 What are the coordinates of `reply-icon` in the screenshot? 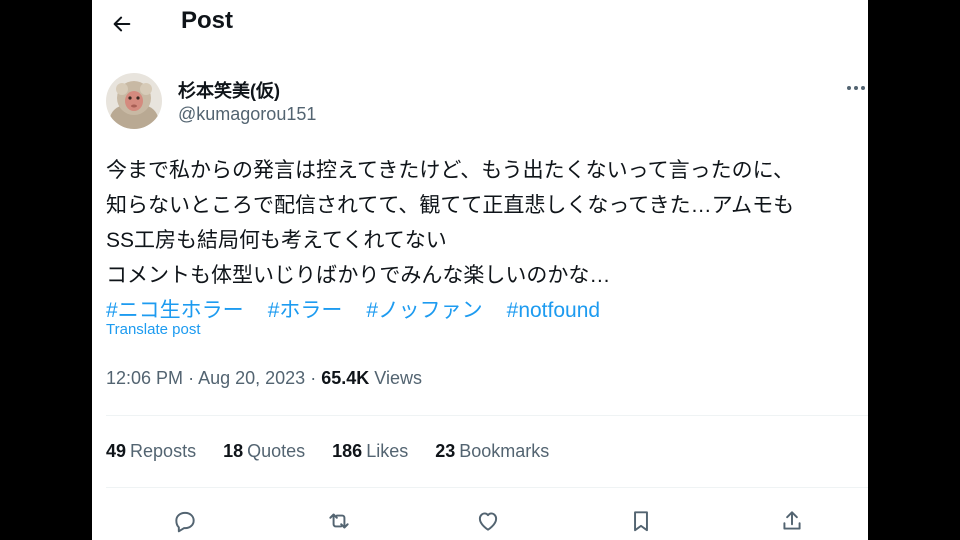 It's located at (185, 521).